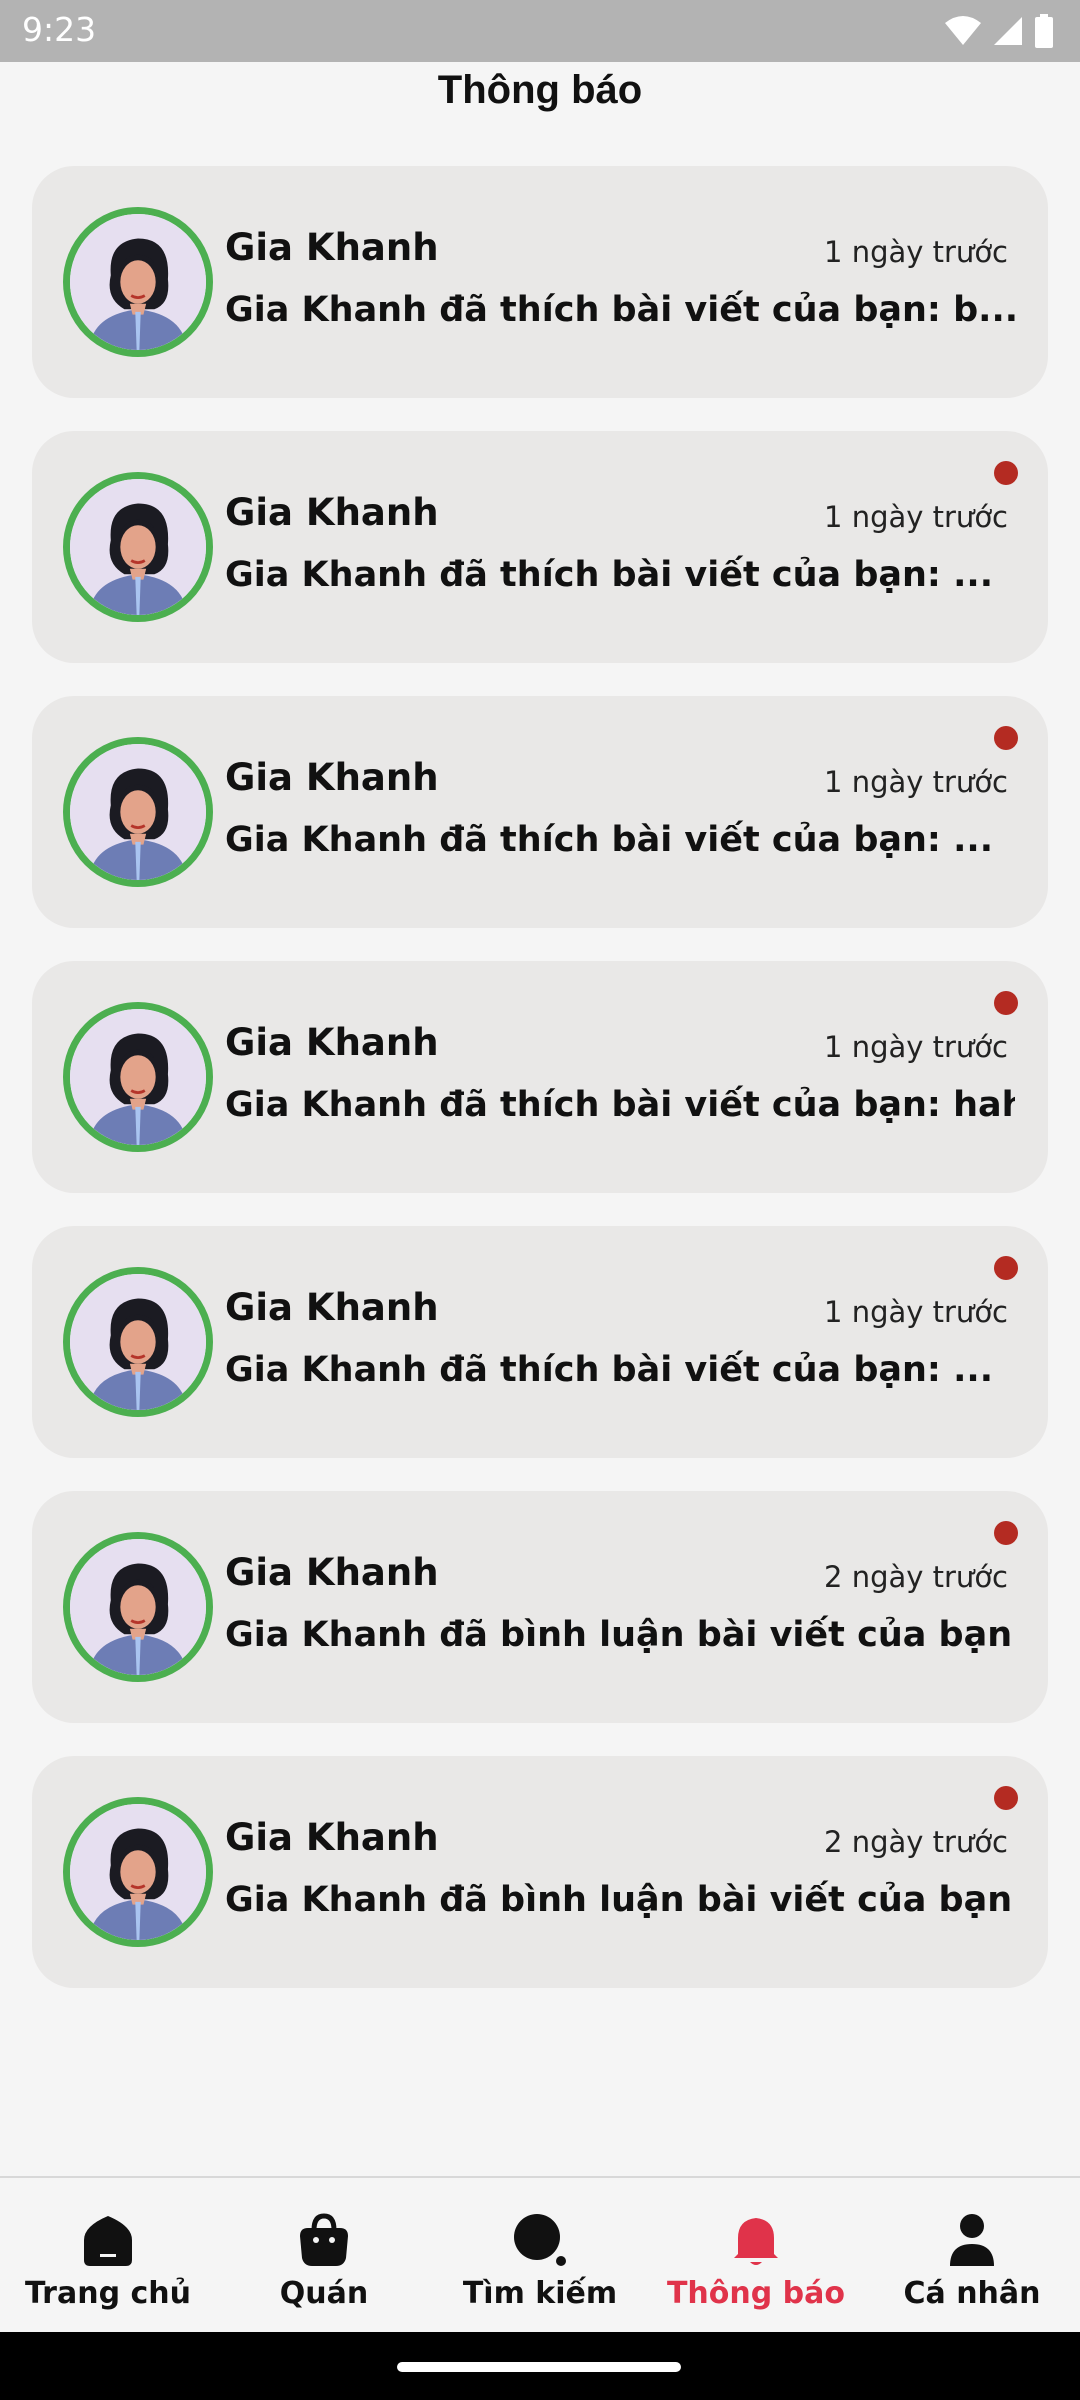  Describe the element at coordinates (59, 29) in the screenshot. I see `status-time: 9:23` at that location.